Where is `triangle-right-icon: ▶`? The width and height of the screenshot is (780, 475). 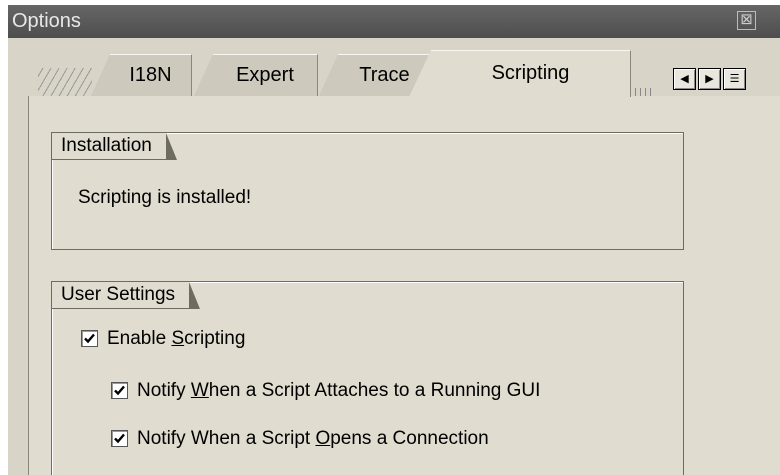
triangle-right-icon: ▶ is located at coordinates (709, 79).